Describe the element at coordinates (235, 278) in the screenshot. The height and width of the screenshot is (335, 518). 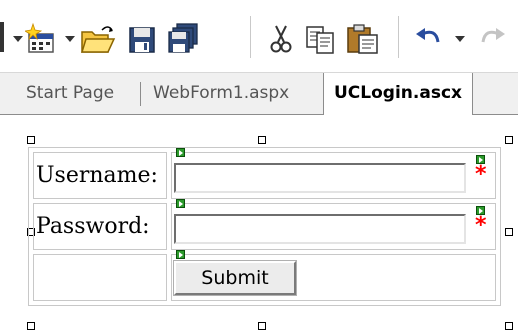
I see `submit-button: Submit` at that location.